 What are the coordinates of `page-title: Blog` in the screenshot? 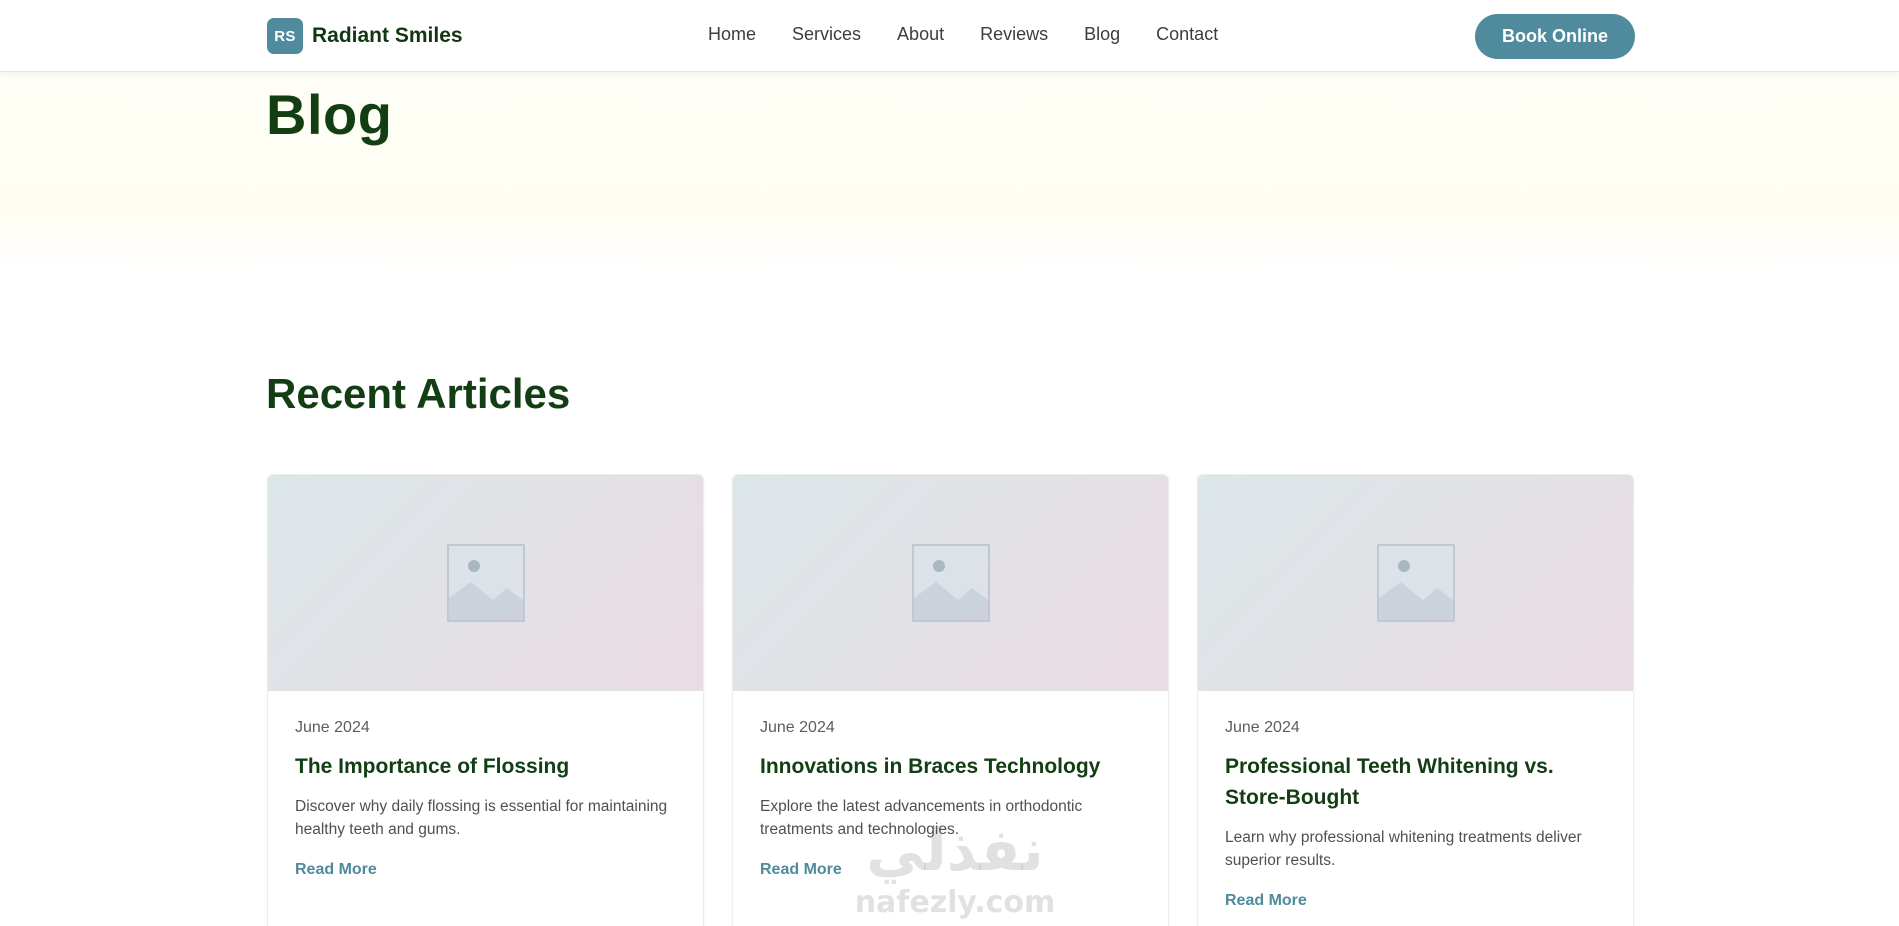 It's located at (329, 114).